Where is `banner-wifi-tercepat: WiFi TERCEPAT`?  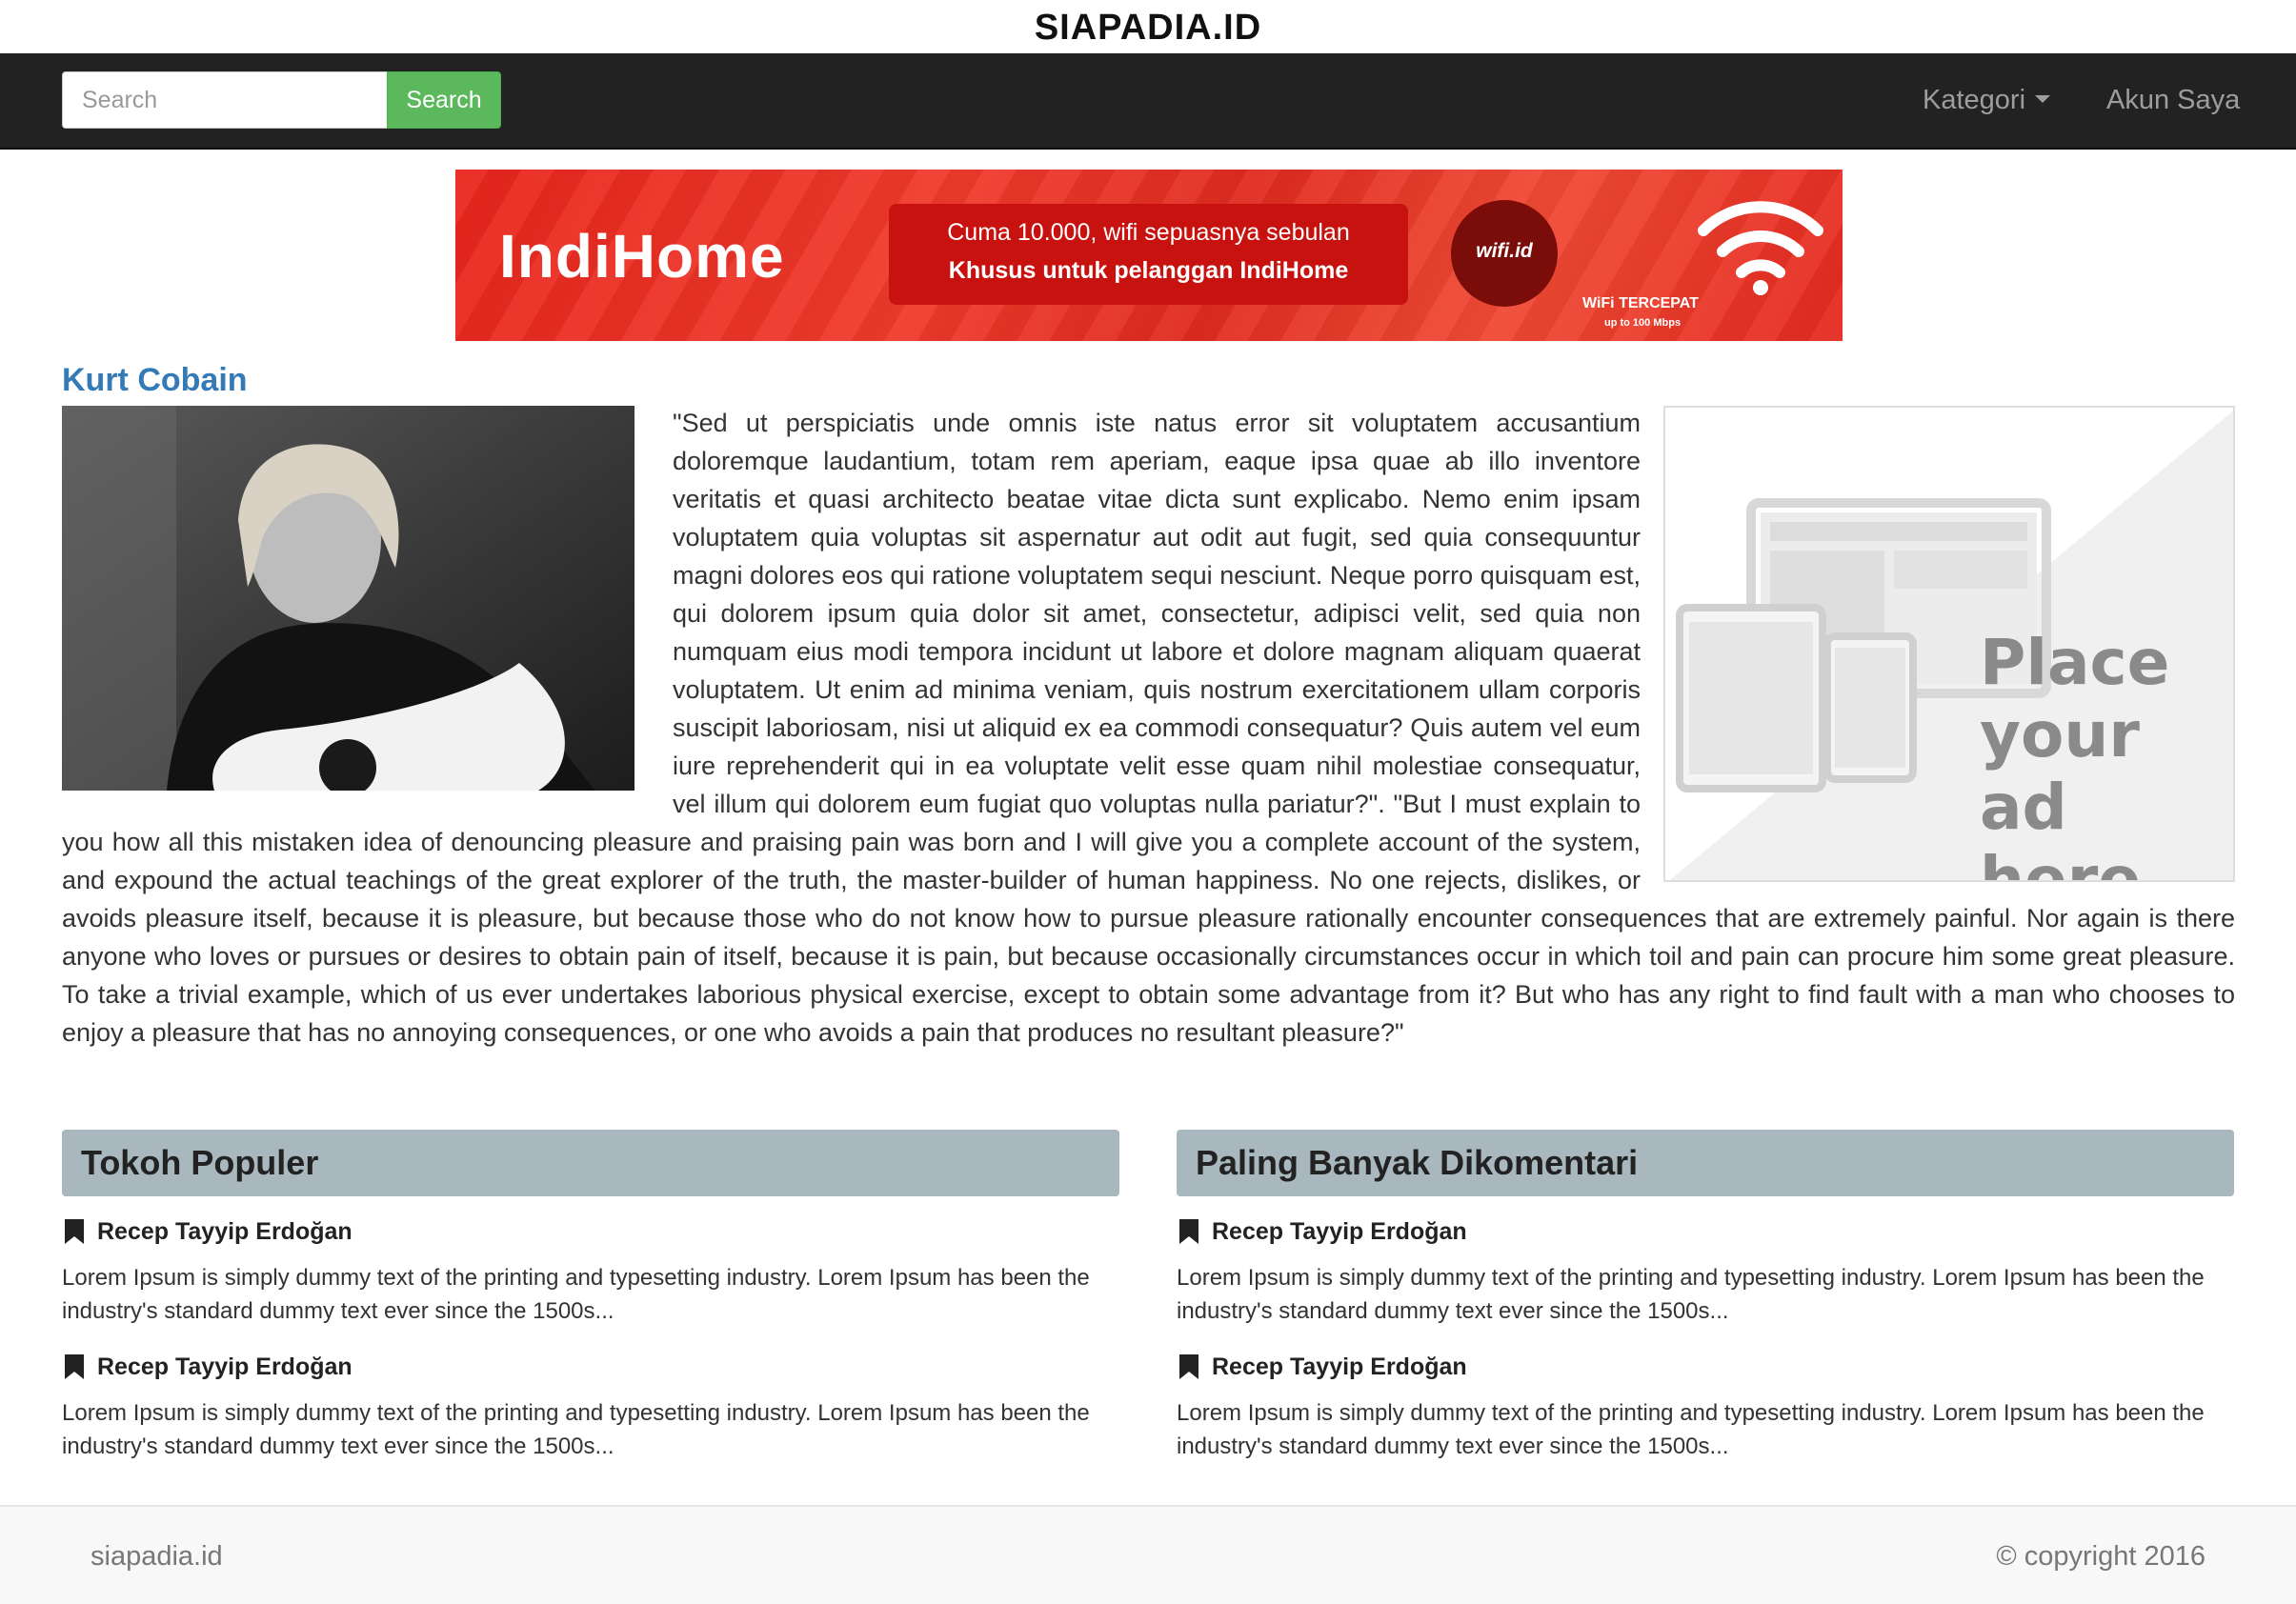 banner-wifi-tercepat: WiFi TERCEPAT is located at coordinates (1640, 303).